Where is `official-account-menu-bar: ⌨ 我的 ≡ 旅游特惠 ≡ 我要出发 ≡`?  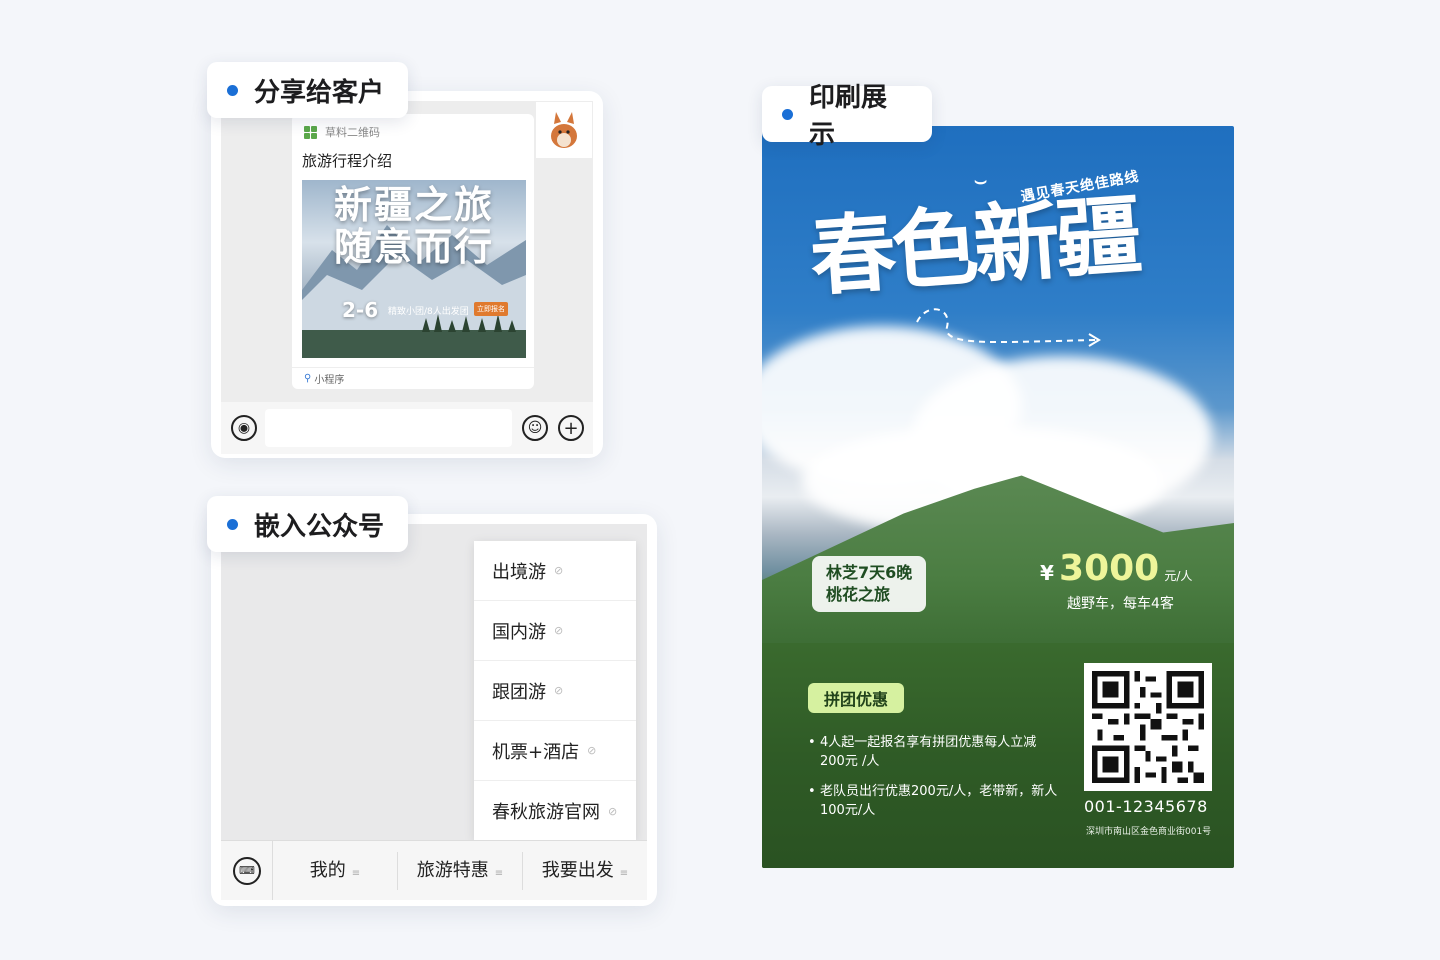 official-account-menu-bar: ⌨ 我的 ≡ 旅游特惠 ≡ 我要出发 ≡ is located at coordinates (434, 870).